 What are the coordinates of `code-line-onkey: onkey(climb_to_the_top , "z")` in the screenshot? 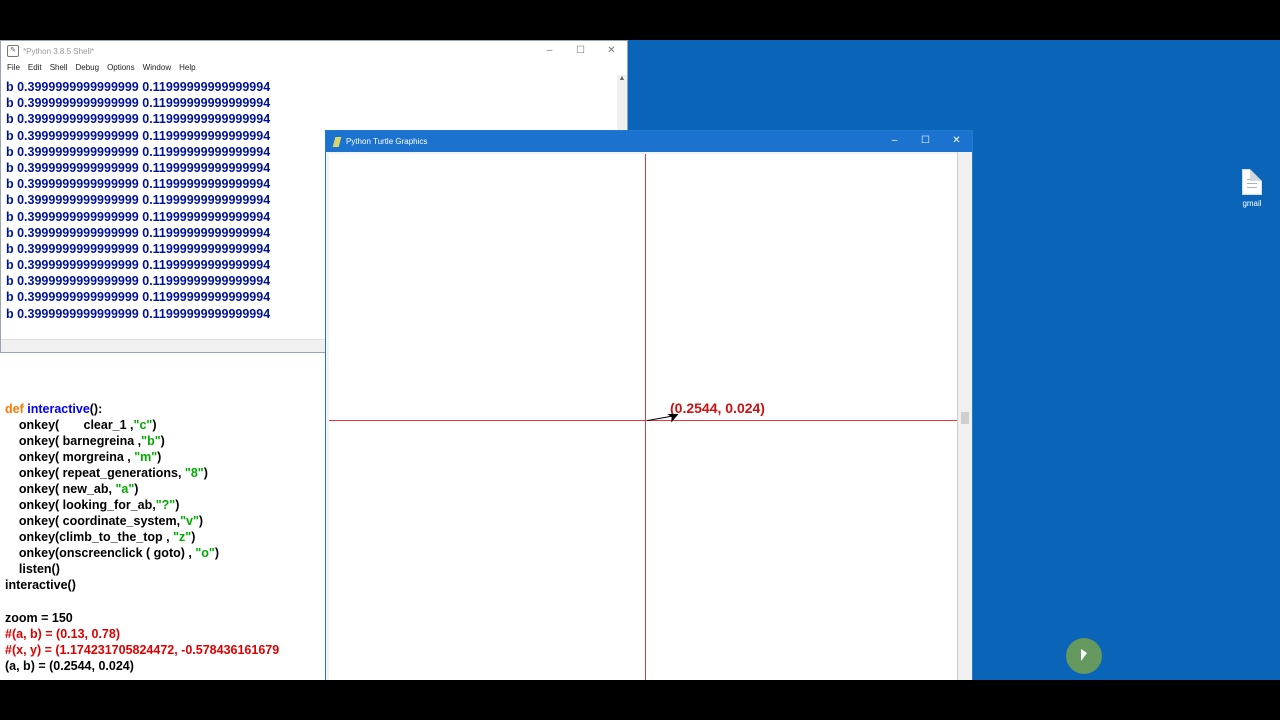 It's located at (100, 537).